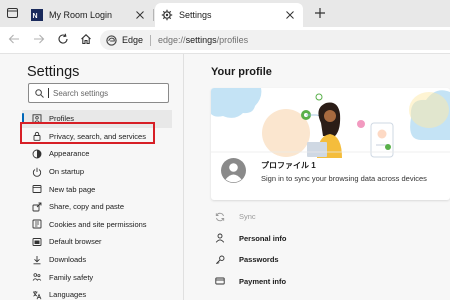 This screenshot has height=304, width=450. Describe the element at coordinates (233, 170) in the screenshot. I see `avatar` at that location.